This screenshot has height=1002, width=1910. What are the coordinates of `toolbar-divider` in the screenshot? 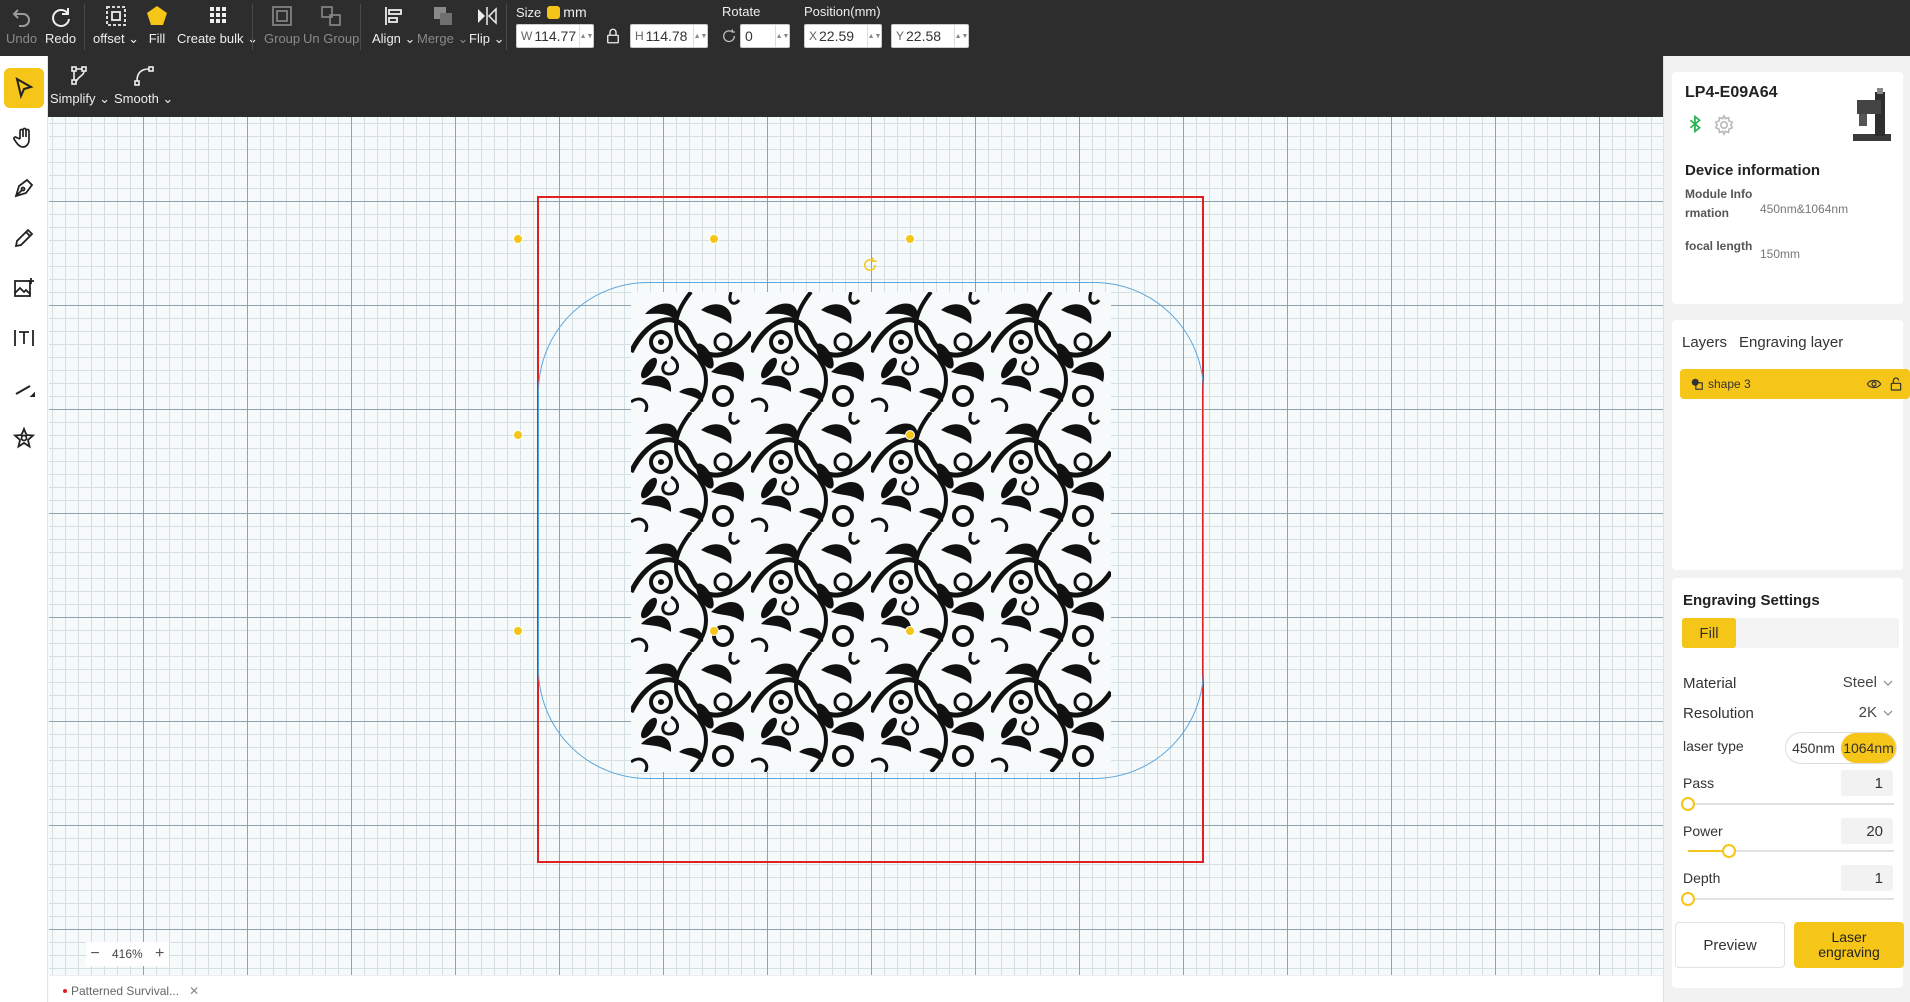 It's located at (84, 27).